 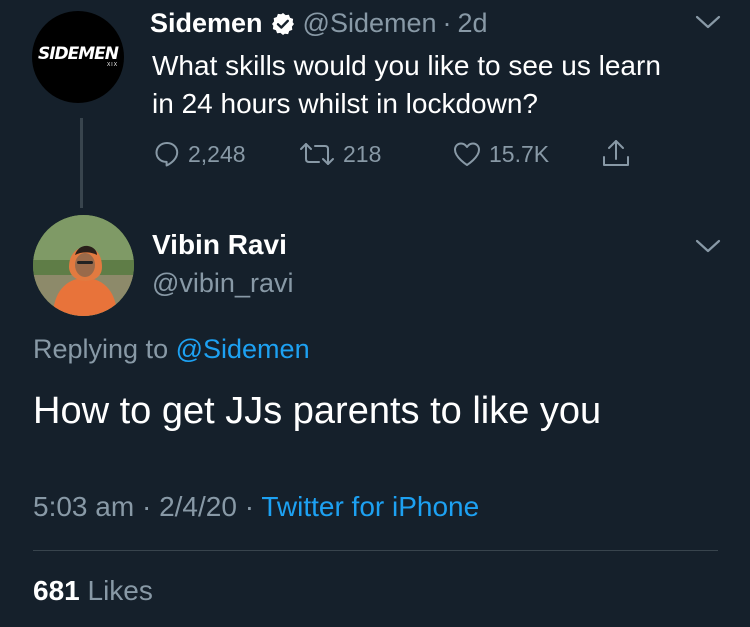 I want to click on avatar-logo-text: SIDEMEN, so click(x=78, y=54).